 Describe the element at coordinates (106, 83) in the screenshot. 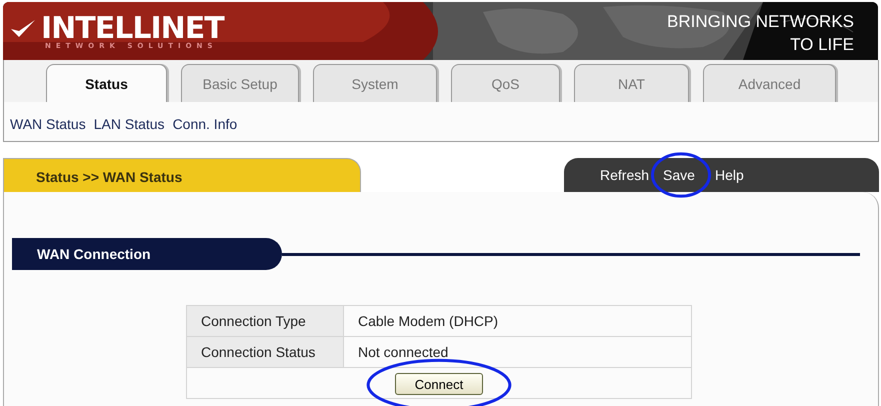

I see `nav-tab: Status` at that location.